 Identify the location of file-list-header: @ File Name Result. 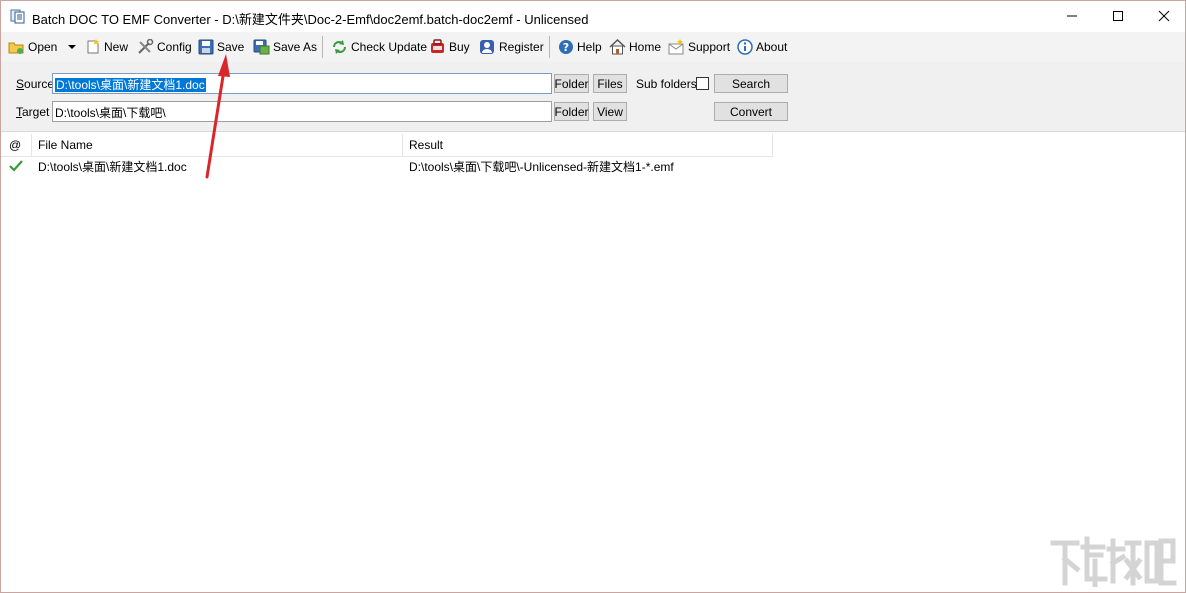
(387, 145).